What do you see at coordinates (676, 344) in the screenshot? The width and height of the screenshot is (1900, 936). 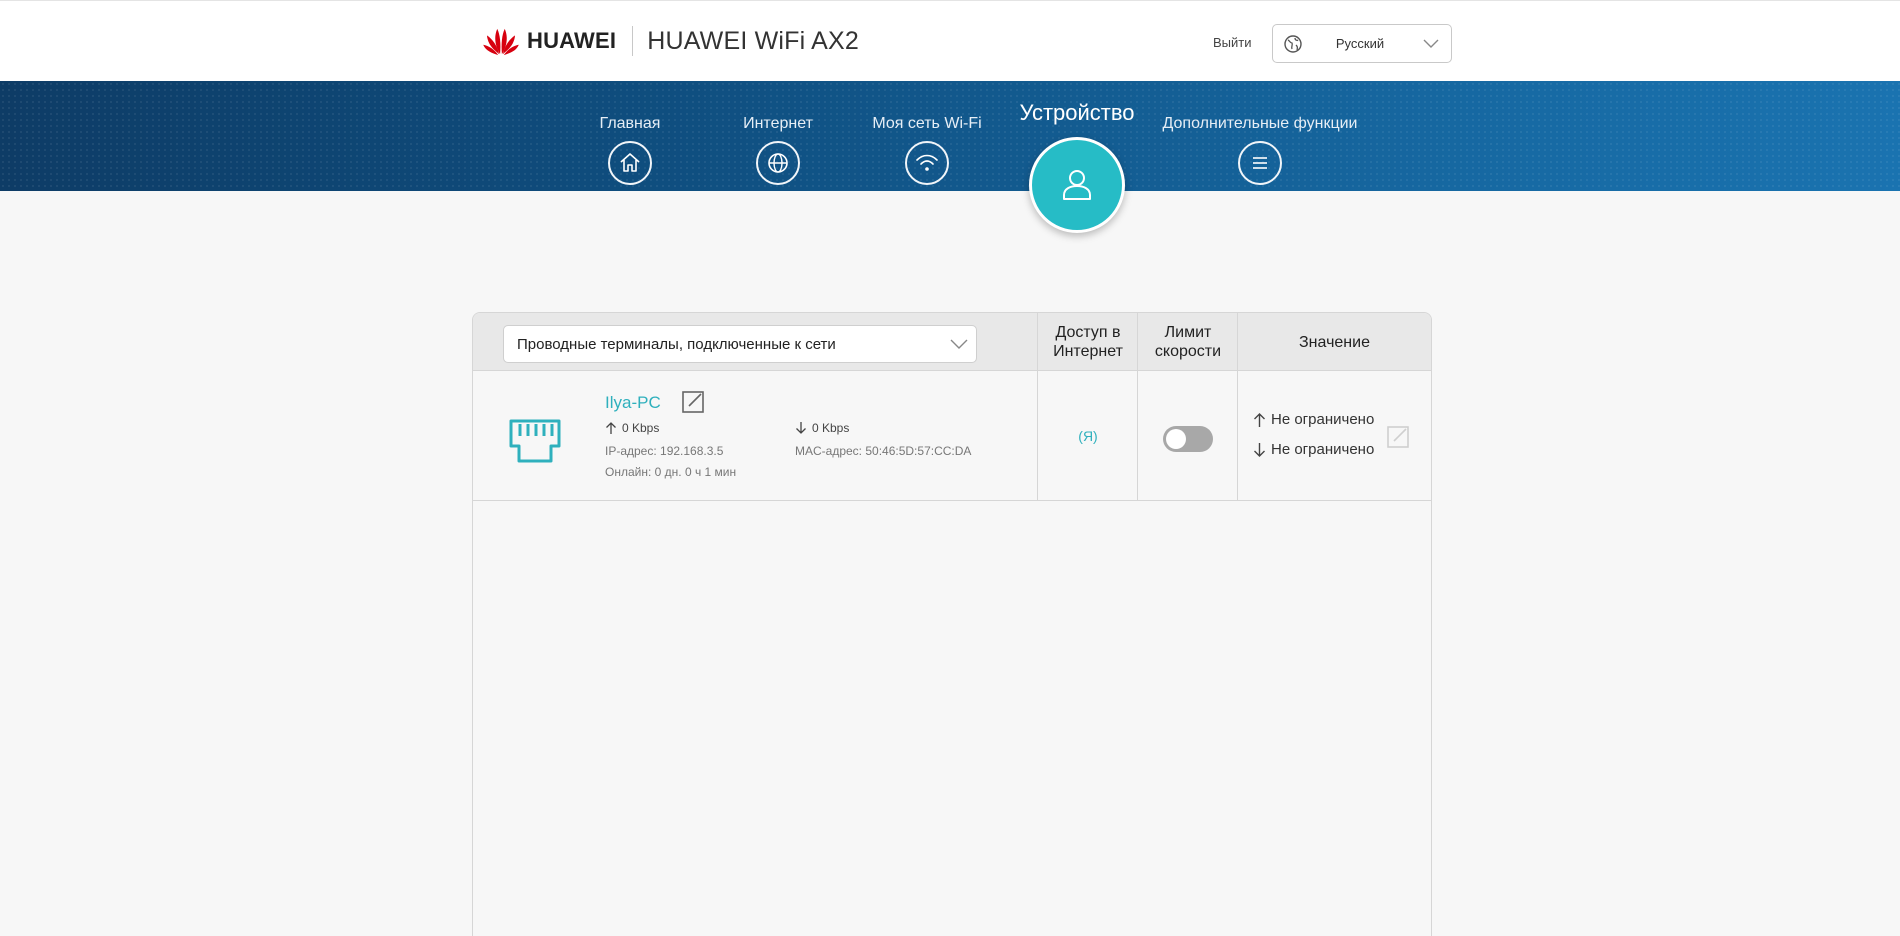 I see `device-filter-value: Проводные терминалы, подключенные к сети` at bounding box center [676, 344].